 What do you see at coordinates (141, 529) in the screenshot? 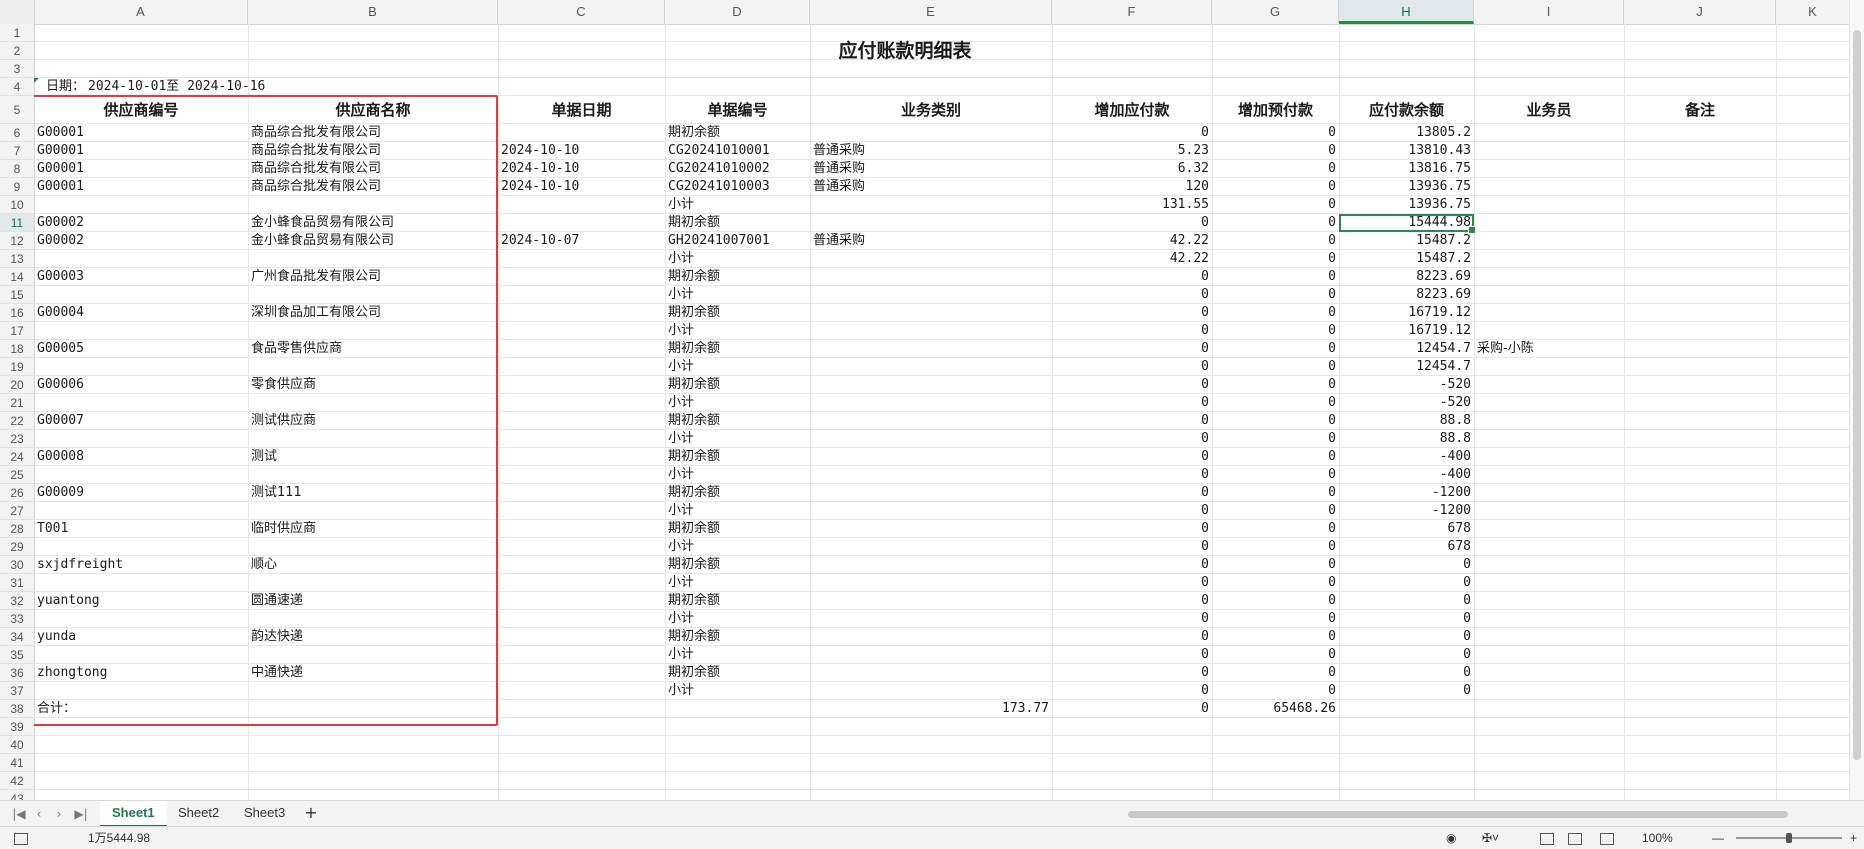
I see `data-cell: T001` at bounding box center [141, 529].